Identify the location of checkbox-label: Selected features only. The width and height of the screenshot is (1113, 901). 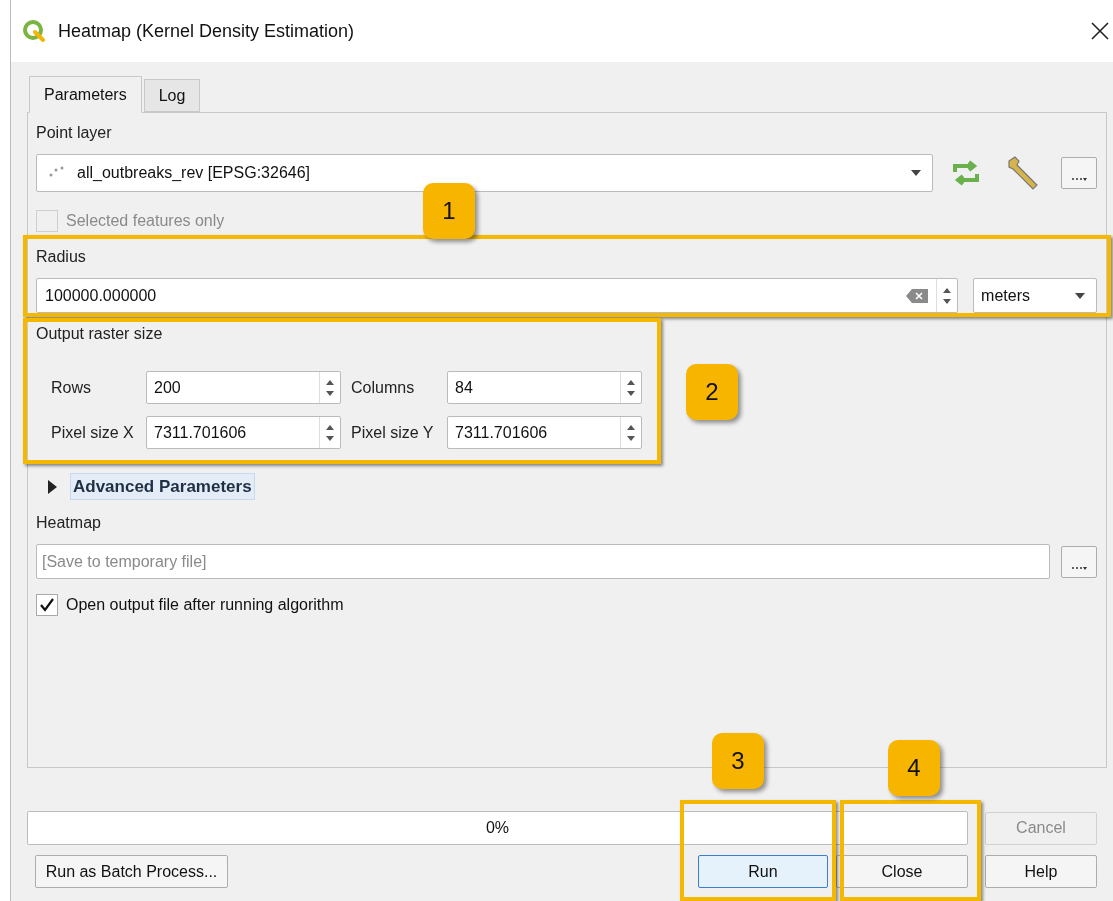
(145, 221).